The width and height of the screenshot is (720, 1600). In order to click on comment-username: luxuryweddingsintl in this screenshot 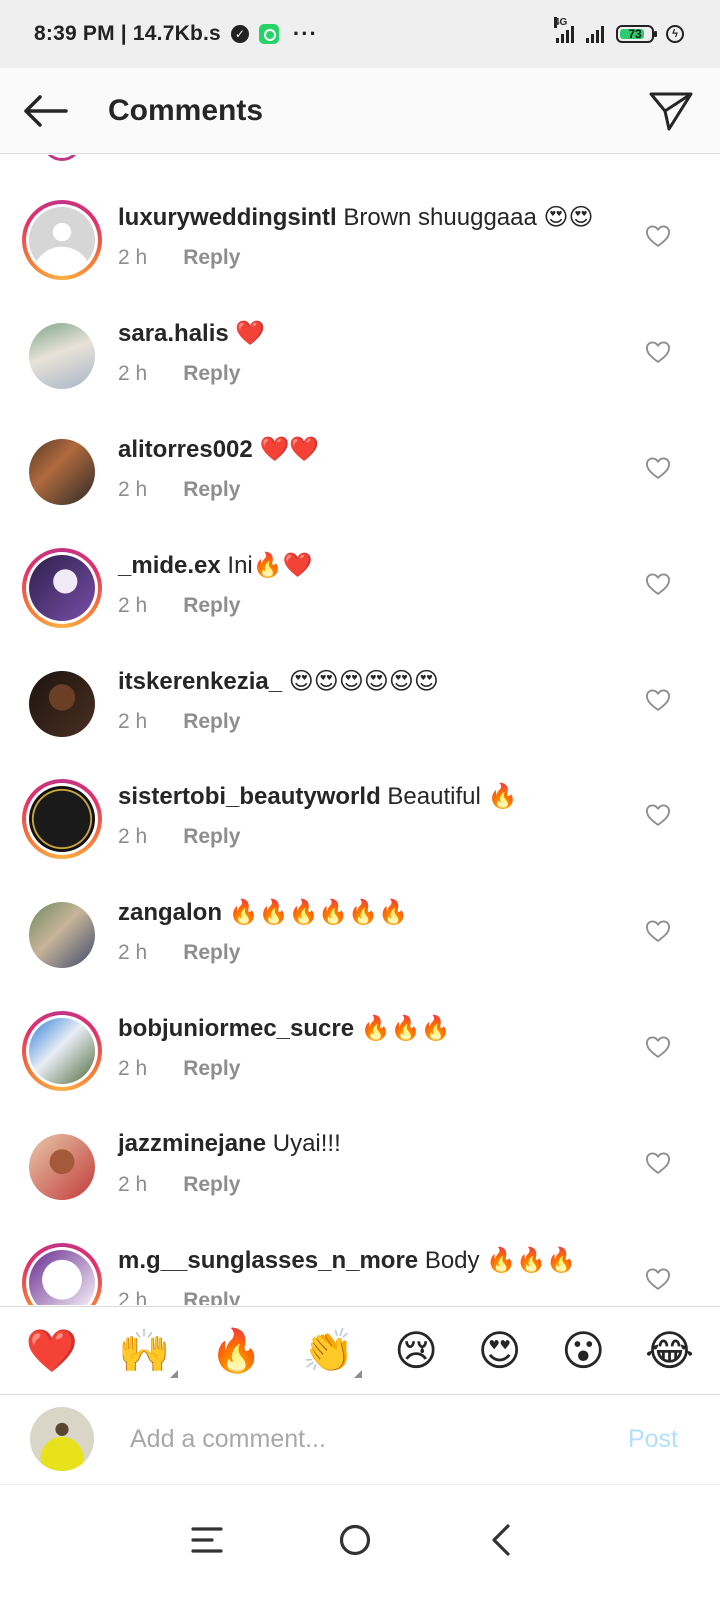, I will do `click(227, 217)`.